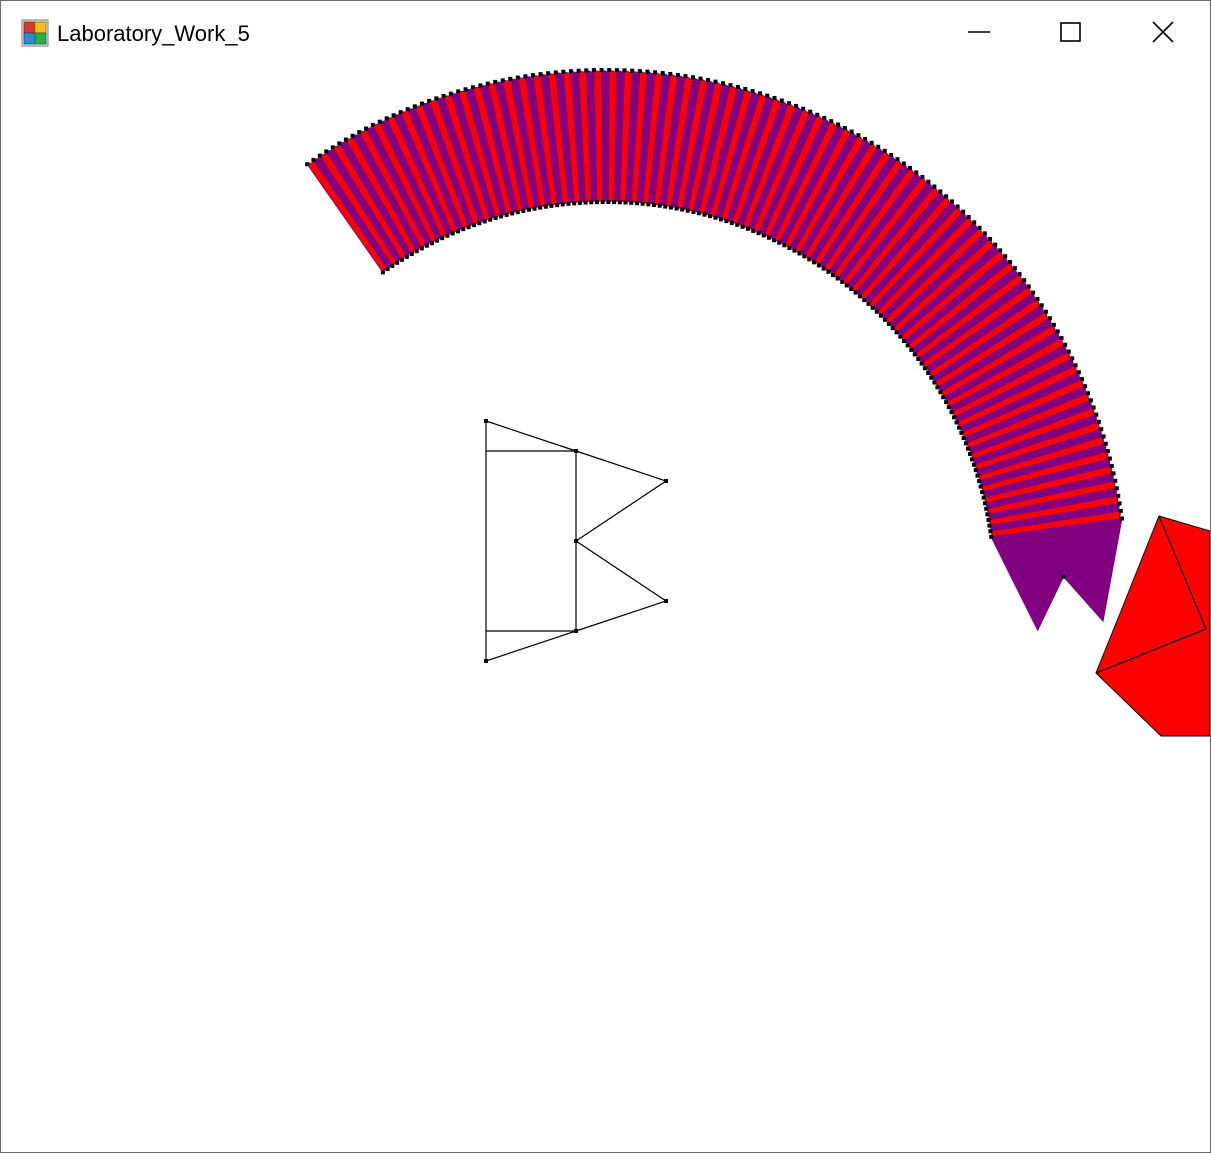 This screenshot has width=1211, height=1153. What do you see at coordinates (576, 541) in the screenshot?
I see `static-figure-outline` at bounding box center [576, 541].